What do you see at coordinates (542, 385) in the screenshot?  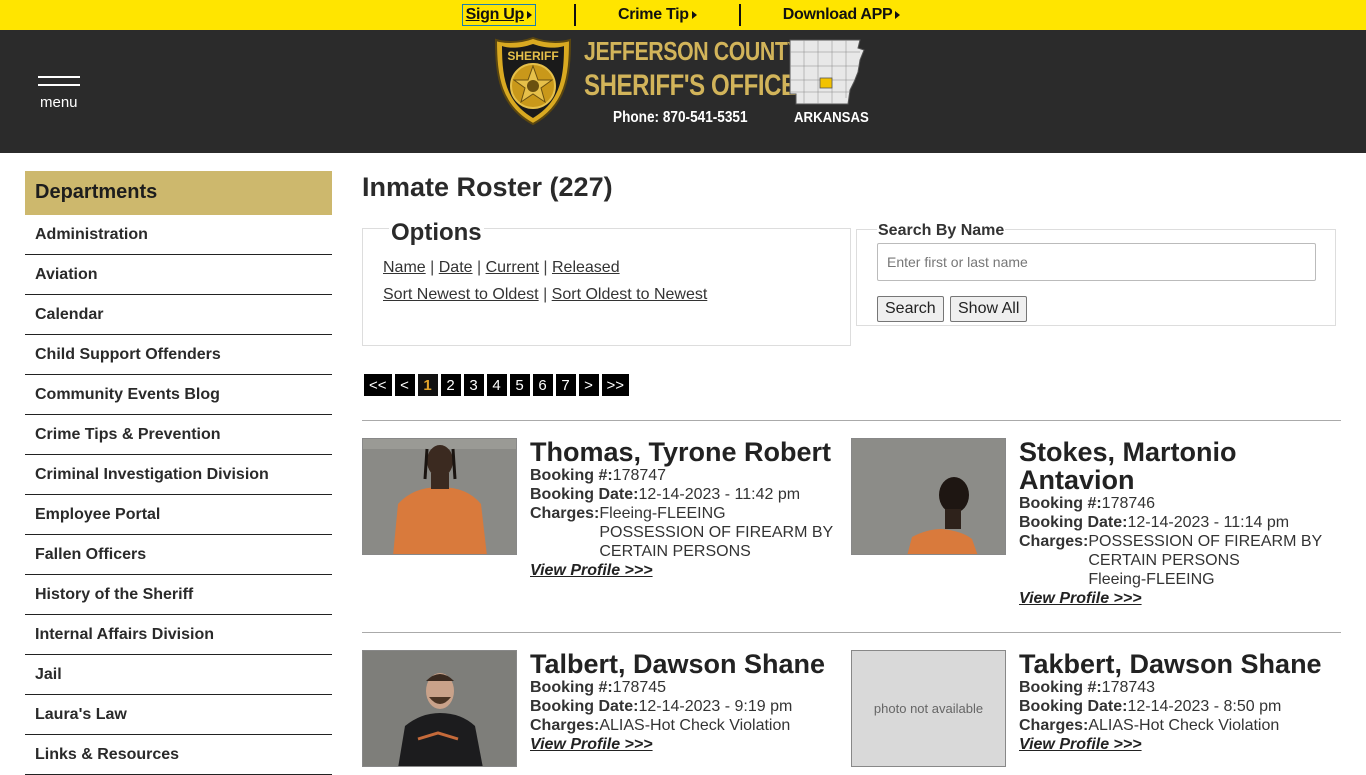 I see `page-6-button: 6` at bounding box center [542, 385].